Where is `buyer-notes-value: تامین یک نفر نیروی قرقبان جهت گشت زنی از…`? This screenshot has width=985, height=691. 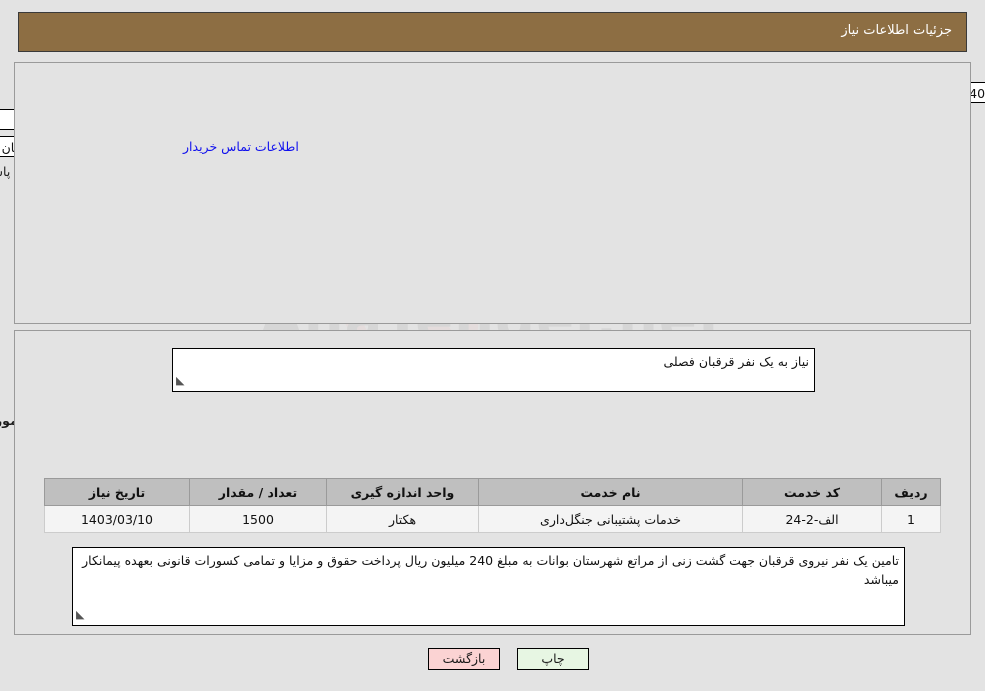
buyer-notes-value: تامین یک نفر نیروی قرقبان جهت گشت زنی از… is located at coordinates (490, 570).